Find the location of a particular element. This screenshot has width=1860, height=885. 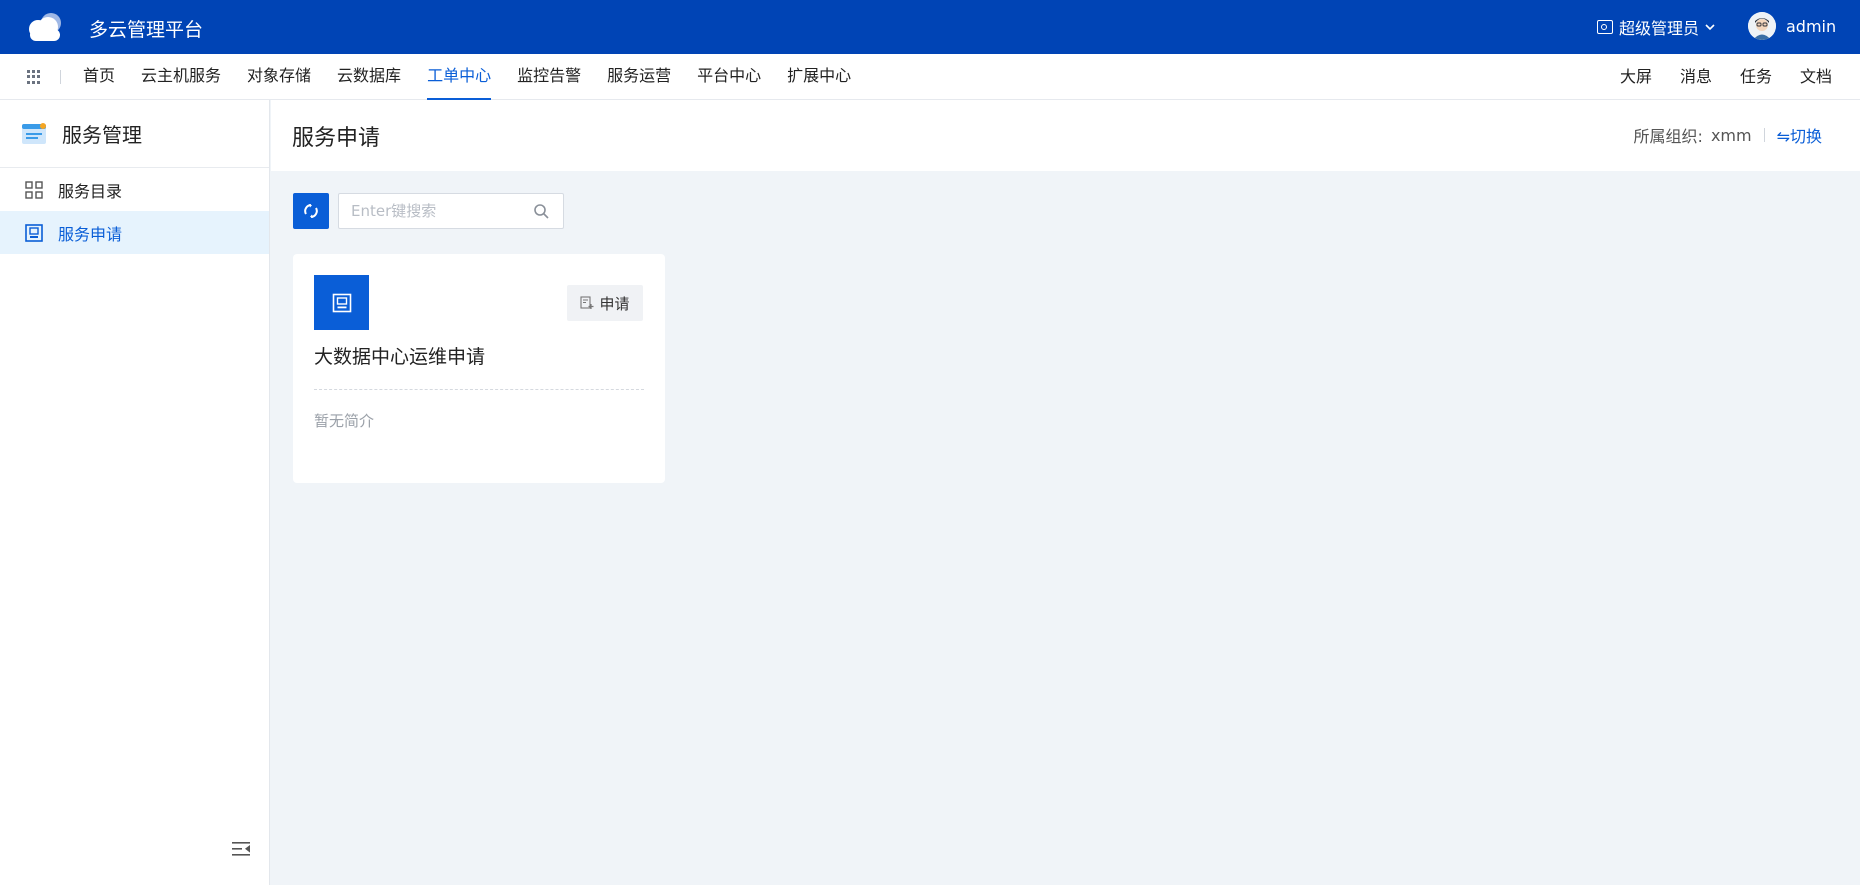

sidebar-item-service-request: 服务申请 is located at coordinates (134, 232).